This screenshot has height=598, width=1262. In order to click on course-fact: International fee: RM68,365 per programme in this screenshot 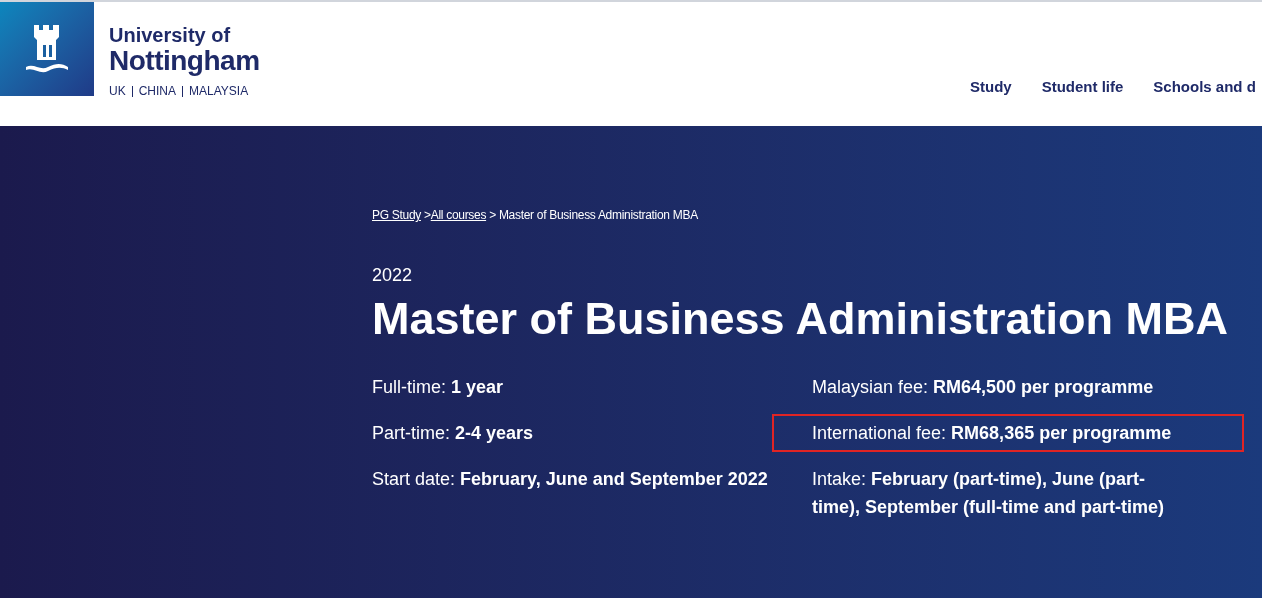, I will do `click(1008, 433)`.